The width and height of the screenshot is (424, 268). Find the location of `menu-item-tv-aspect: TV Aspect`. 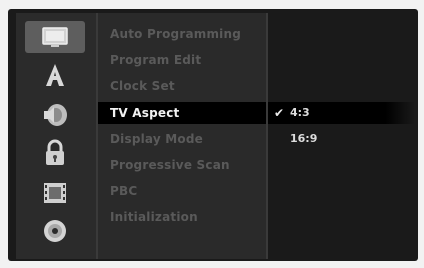

menu-item-tv-aspect: TV Aspect is located at coordinates (182, 113).